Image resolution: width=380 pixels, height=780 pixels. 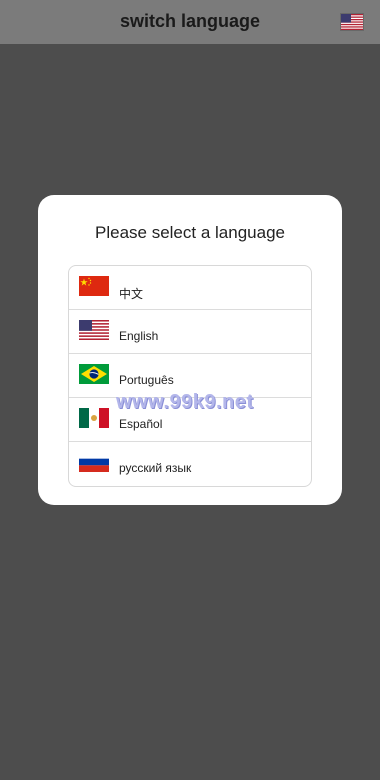 What do you see at coordinates (141, 424) in the screenshot?
I see `language-label: Español` at bounding box center [141, 424].